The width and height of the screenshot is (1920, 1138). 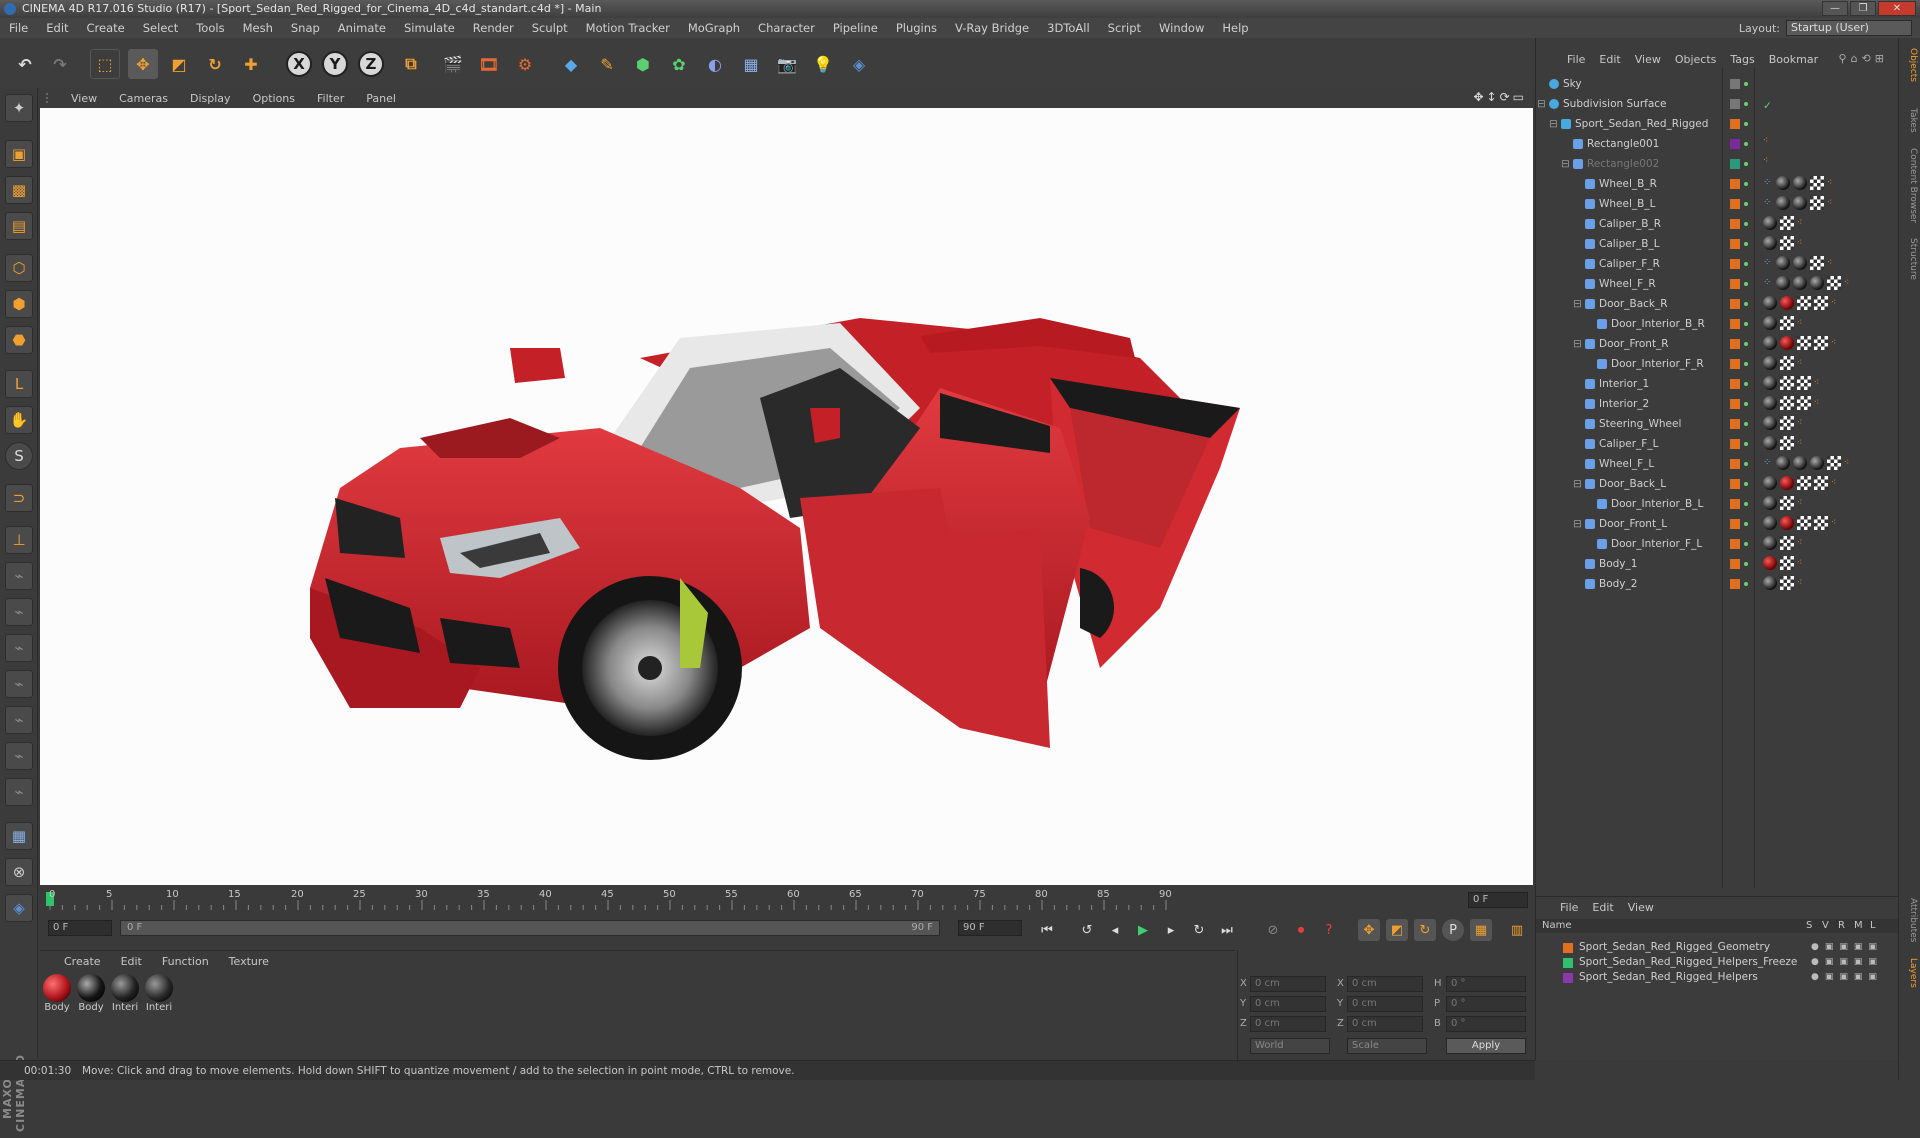 I want to click on brush-tool-5-icon: ⌁, so click(x=19, y=720).